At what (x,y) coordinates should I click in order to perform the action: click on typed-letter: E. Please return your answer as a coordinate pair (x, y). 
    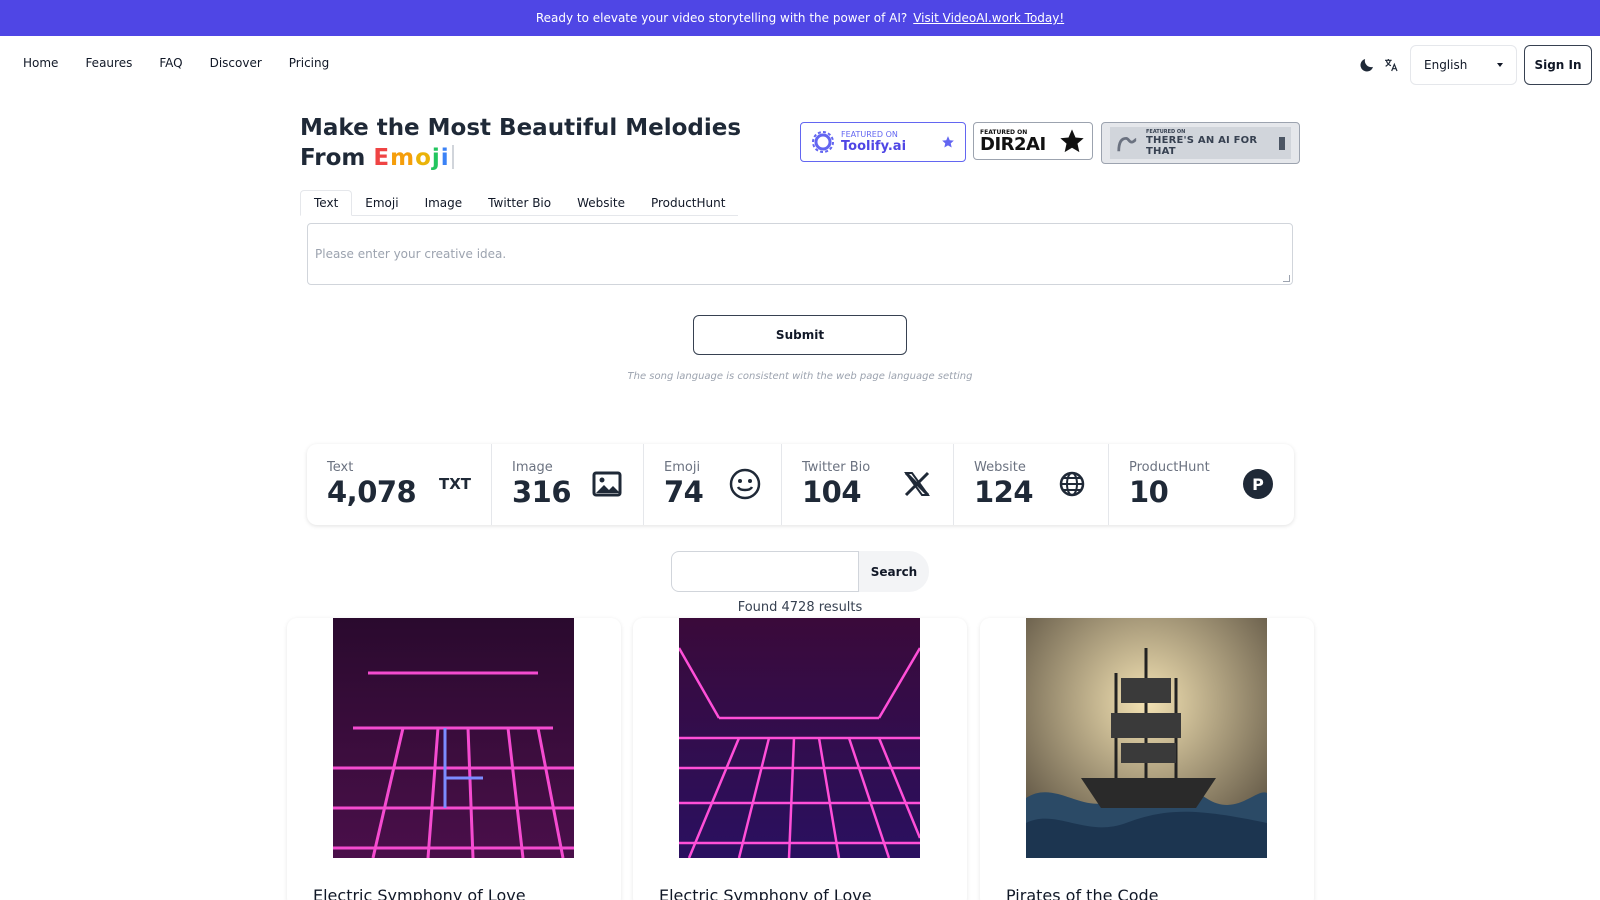
    Looking at the image, I should click on (382, 158).